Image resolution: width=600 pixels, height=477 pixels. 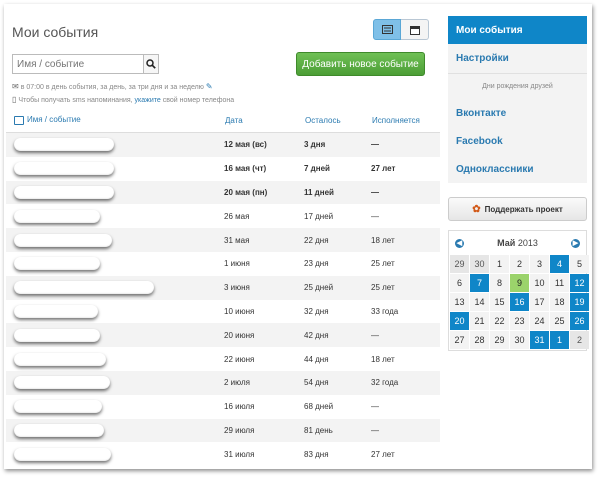 I want to click on table-row: 10 июня 32 дня 33 года, so click(x=223, y=312).